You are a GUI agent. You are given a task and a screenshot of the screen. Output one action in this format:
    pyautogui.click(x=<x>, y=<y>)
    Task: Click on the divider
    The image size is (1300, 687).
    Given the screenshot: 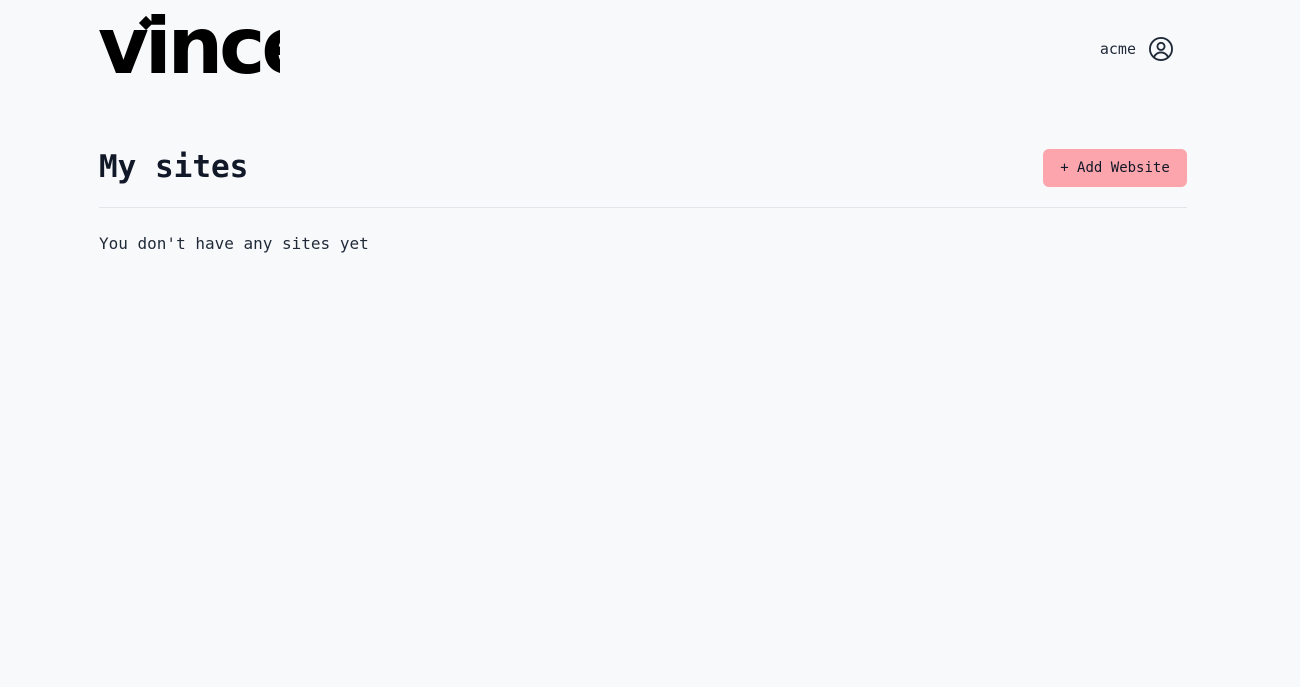 What is the action you would take?
    pyautogui.click(x=643, y=207)
    